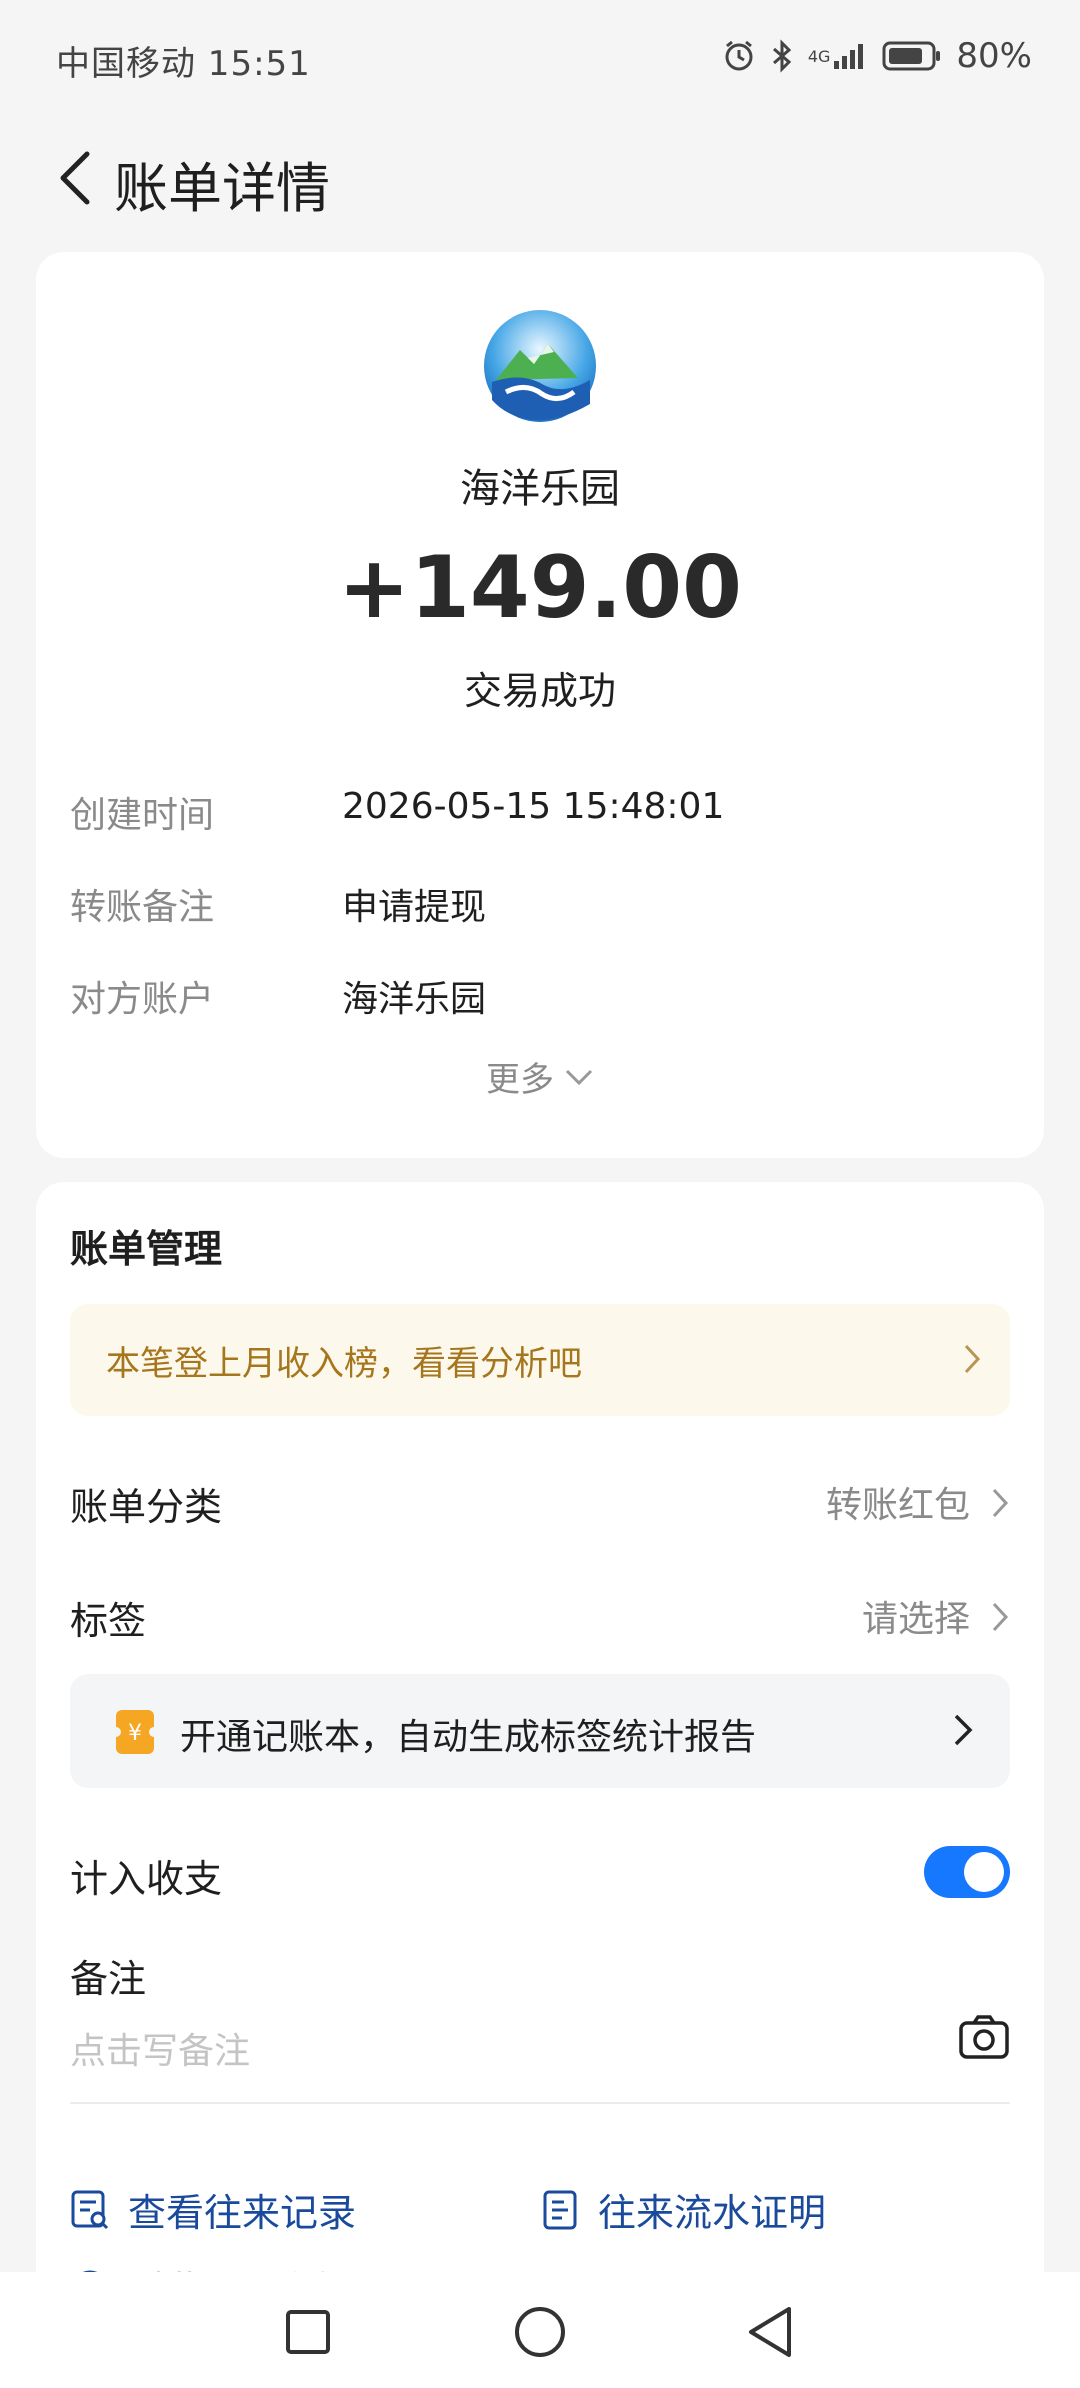  What do you see at coordinates (540, 180) in the screenshot?
I see `header: 账单详情` at bounding box center [540, 180].